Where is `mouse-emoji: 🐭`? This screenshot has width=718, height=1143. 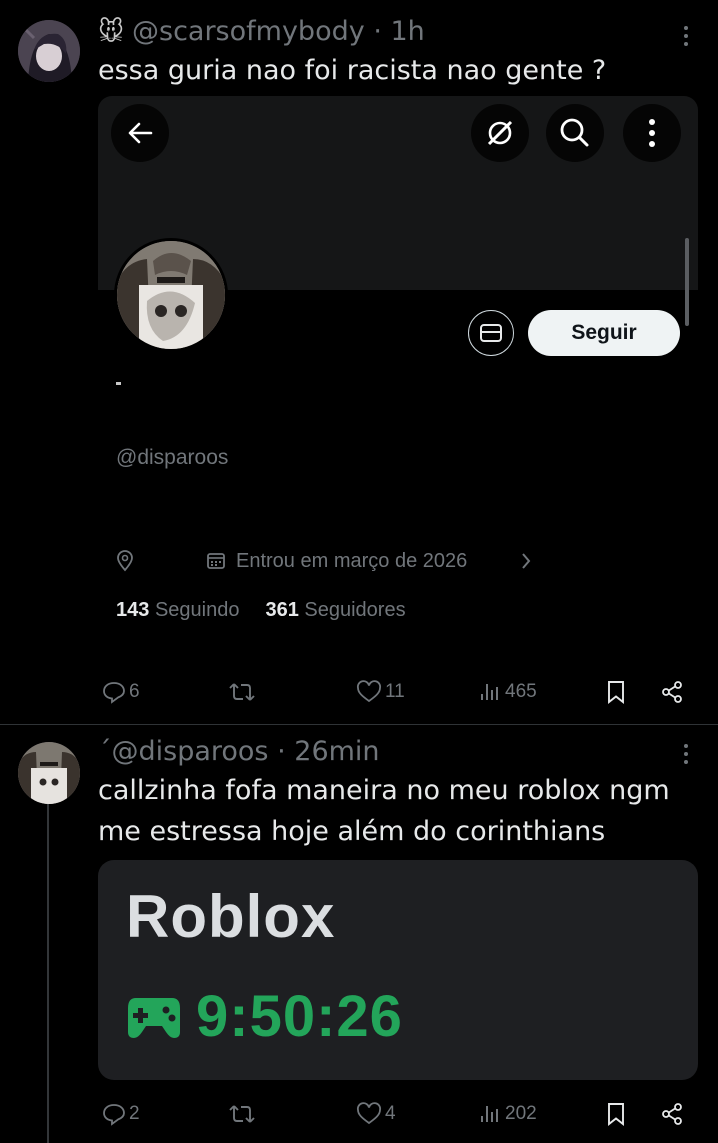
mouse-emoji: 🐭 is located at coordinates (111, 31).